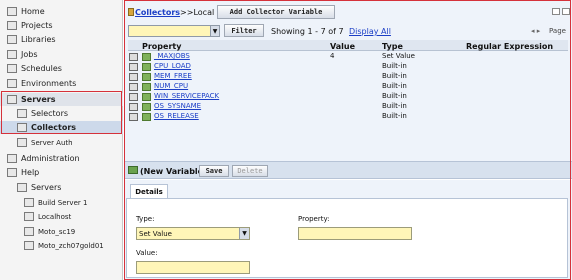 This screenshot has height=280, width=572. What do you see at coordinates (61, 187) in the screenshot?
I see `server-tree-heading: Servers` at bounding box center [61, 187].